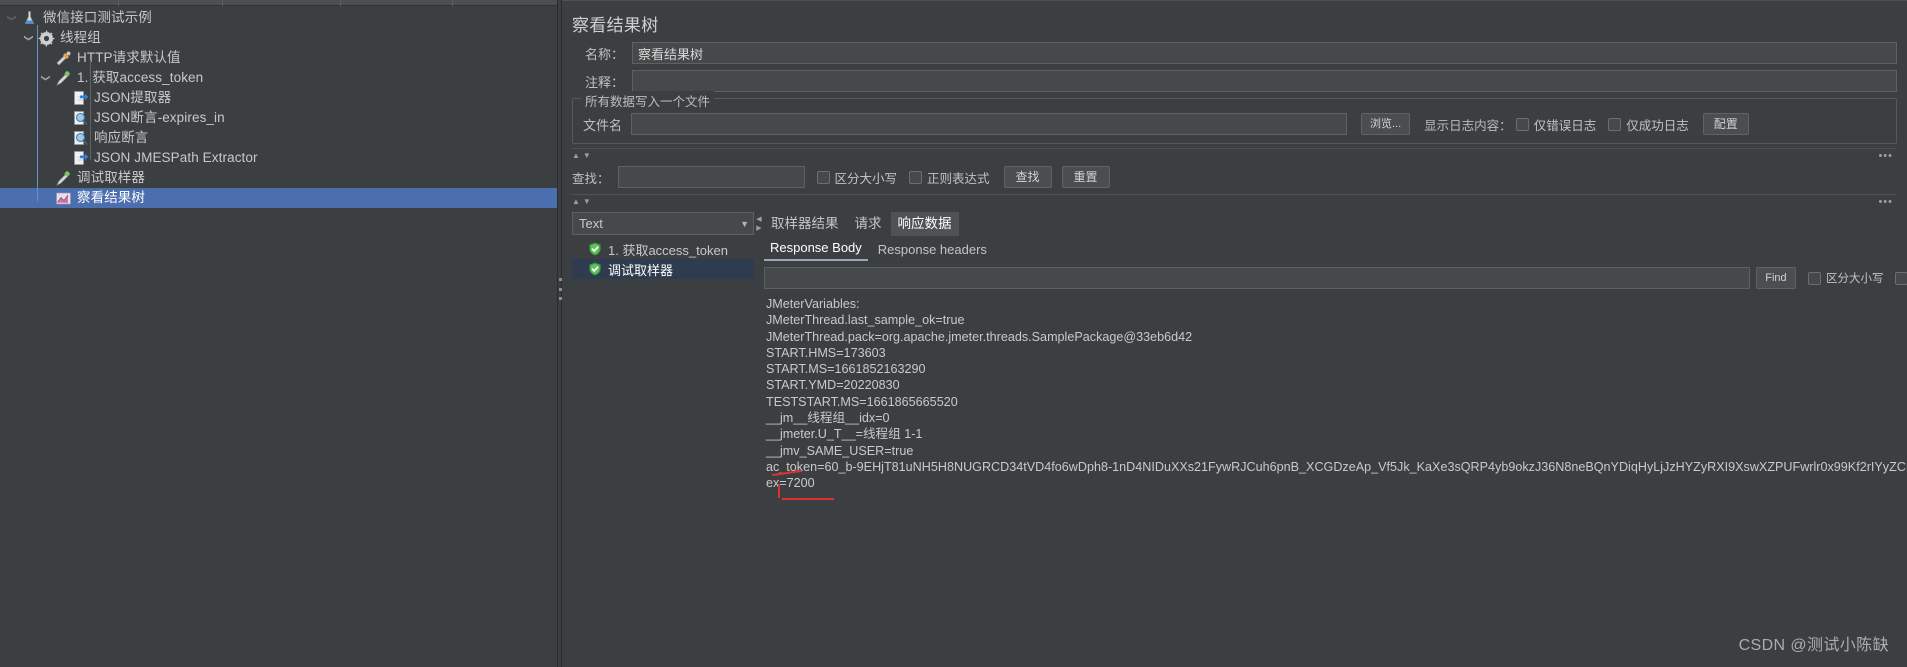  I want to click on tree-item-7: JSON JMESPath Extractor, so click(278, 158).